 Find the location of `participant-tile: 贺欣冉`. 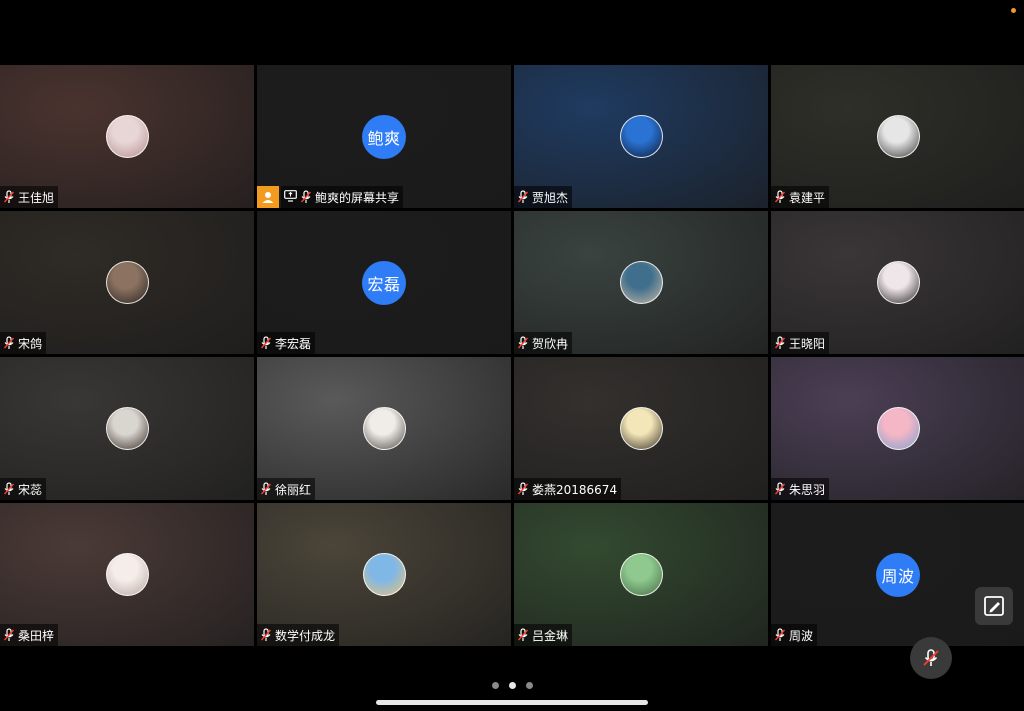

participant-tile: 贺欣冉 is located at coordinates (641, 282).